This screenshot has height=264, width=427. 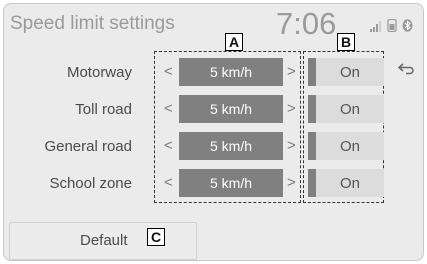 What do you see at coordinates (231, 72) in the screenshot?
I see `speed-value-motorway: 5 km/h` at bounding box center [231, 72].